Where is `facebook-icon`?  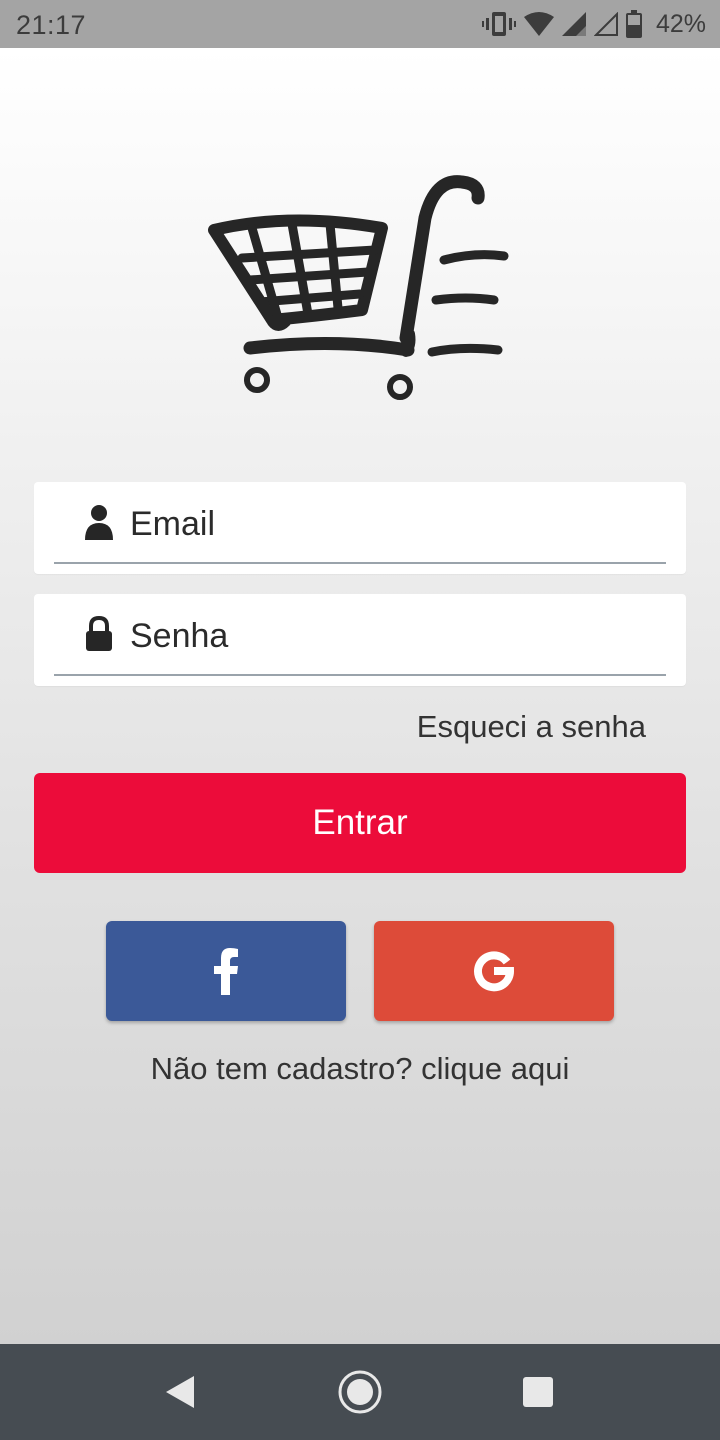
facebook-icon is located at coordinates (226, 971).